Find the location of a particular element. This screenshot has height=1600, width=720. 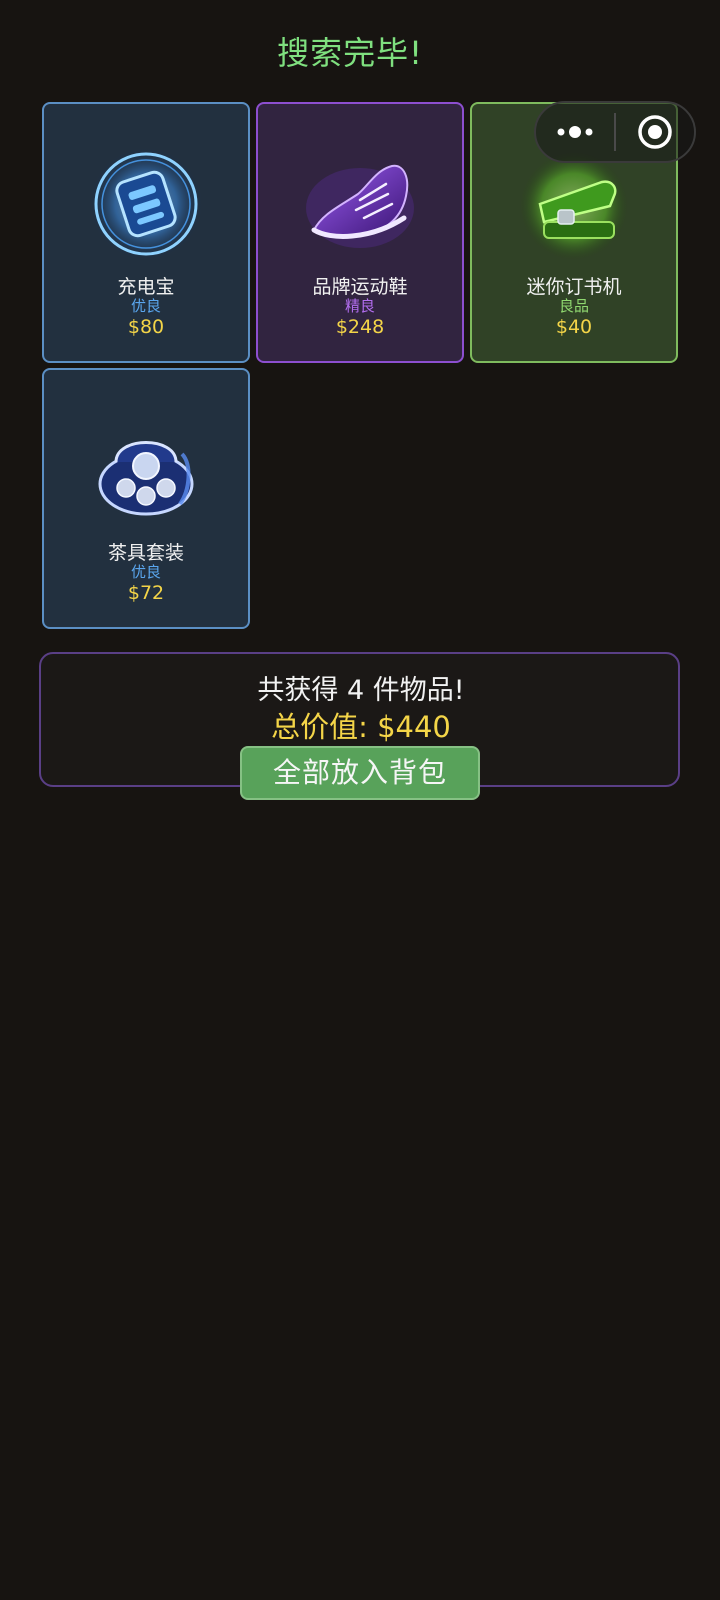

item-price: $72 is located at coordinates (146, 593).